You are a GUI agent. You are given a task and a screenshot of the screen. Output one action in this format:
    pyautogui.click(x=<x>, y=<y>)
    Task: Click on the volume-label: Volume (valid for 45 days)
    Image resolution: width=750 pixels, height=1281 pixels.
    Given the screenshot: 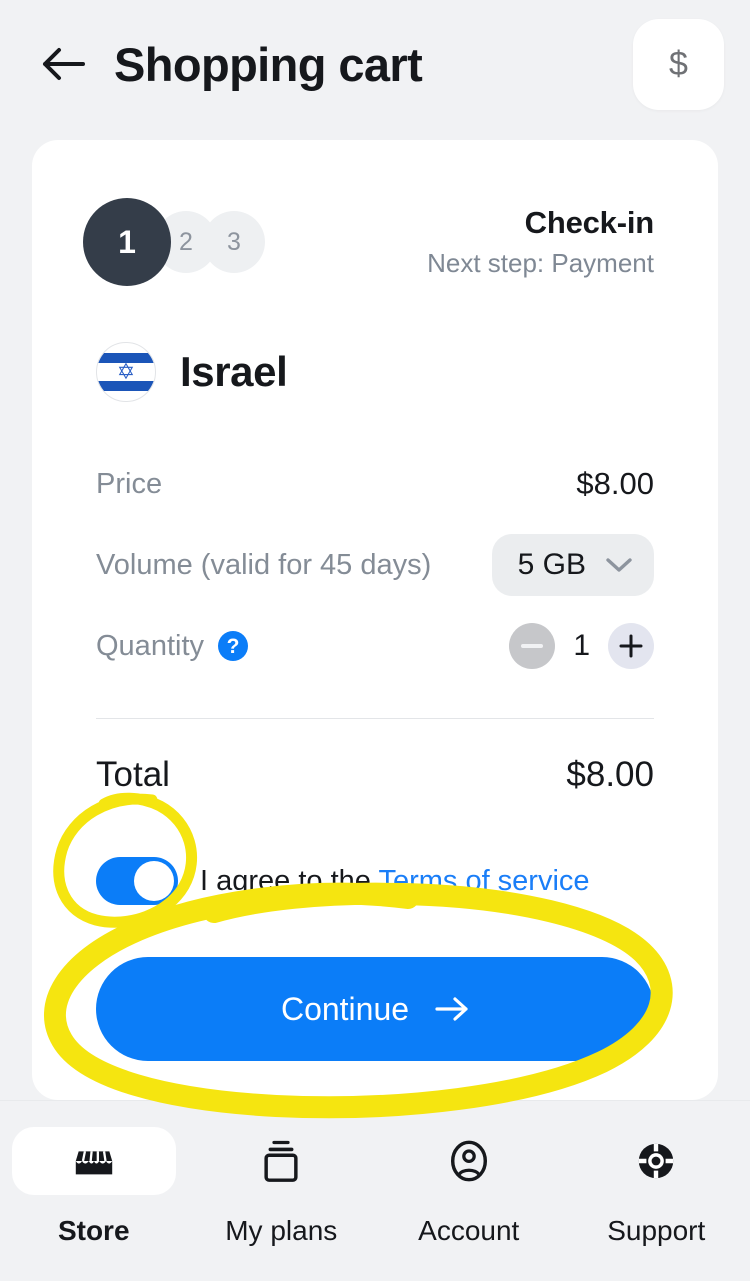 What is the action you would take?
    pyautogui.click(x=264, y=564)
    